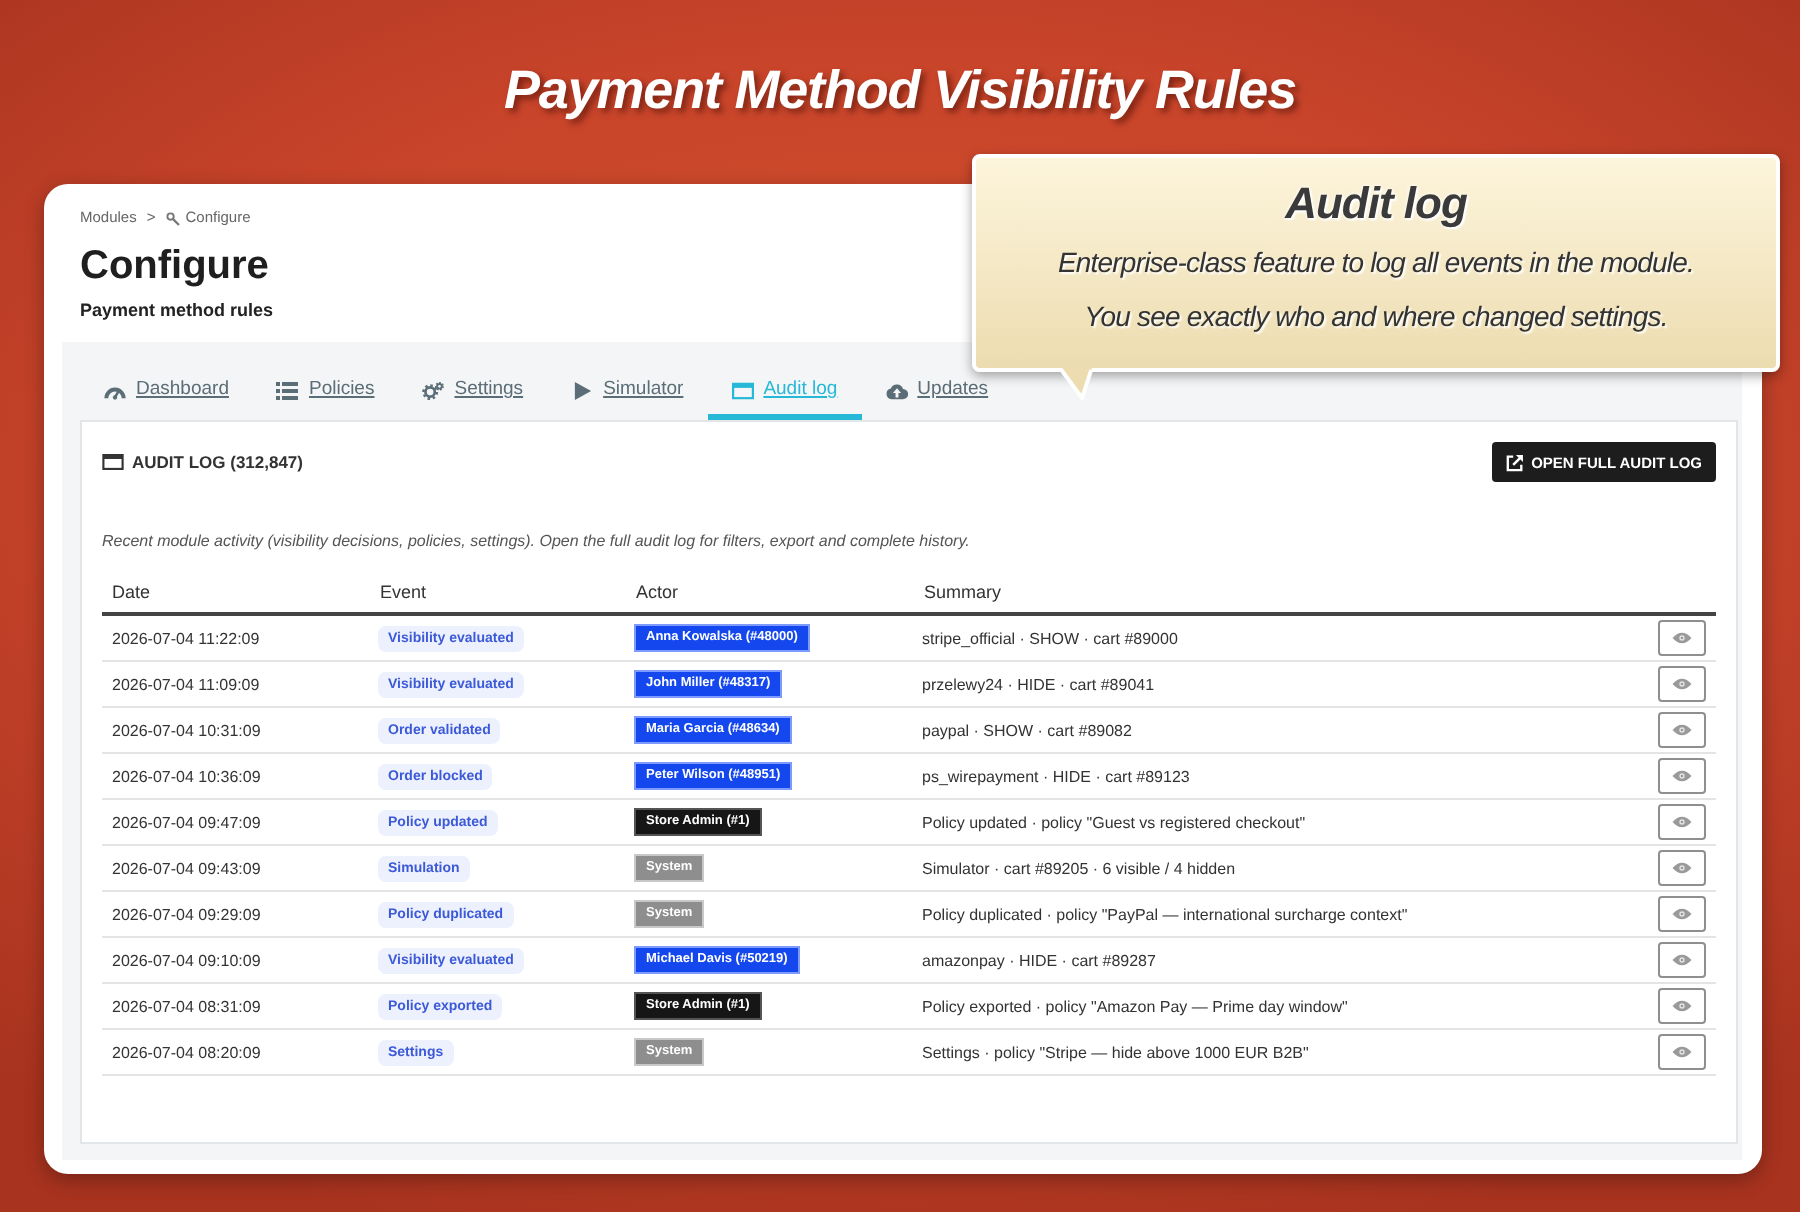 The height and width of the screenshot is (1212, 1800). What do you see at coordinates (1275, 684) in the screenshot?
I see `table-cell: przelewy24 · HIDE · cart #89041` at bounding box center [1275, 684].